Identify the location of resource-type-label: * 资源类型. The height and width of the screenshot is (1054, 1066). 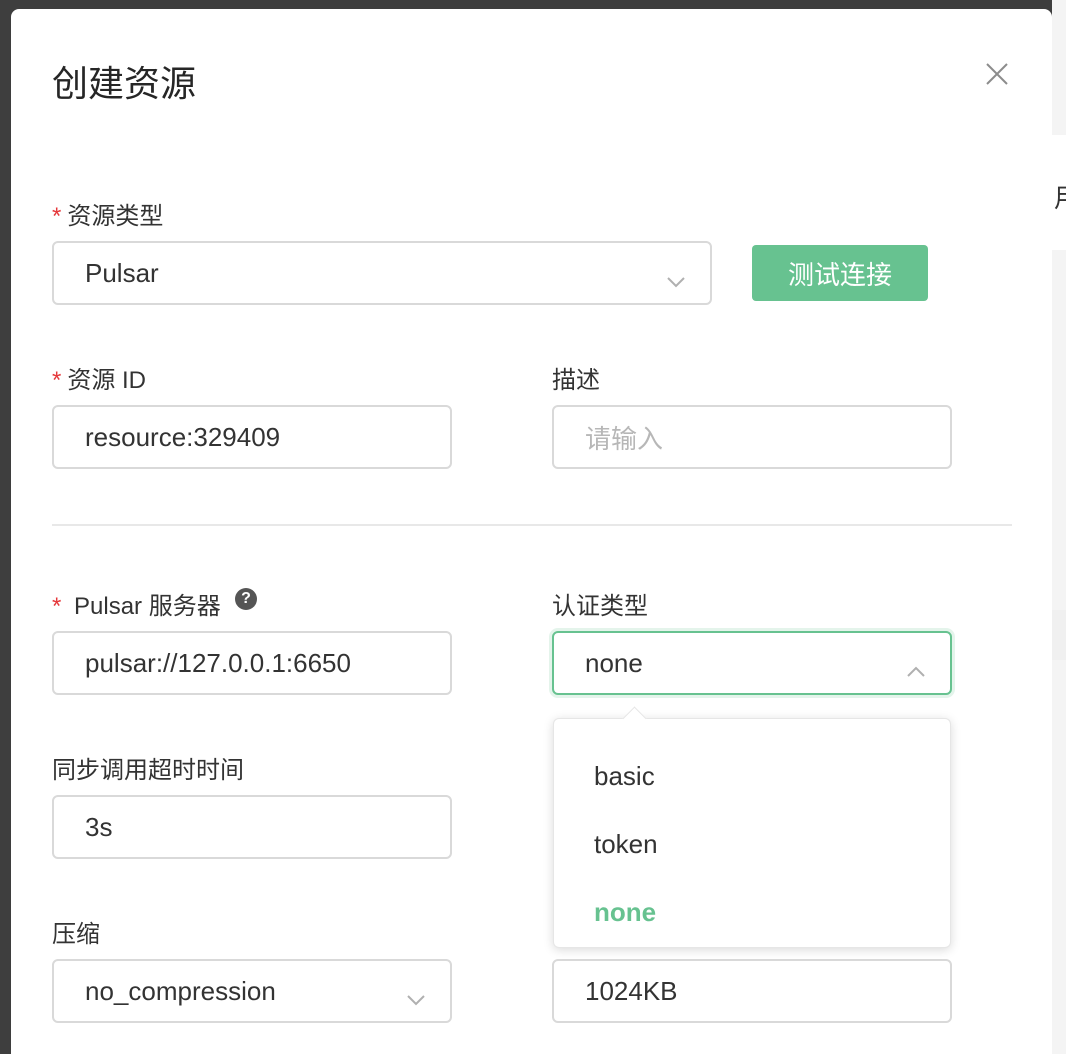
(108, 216).